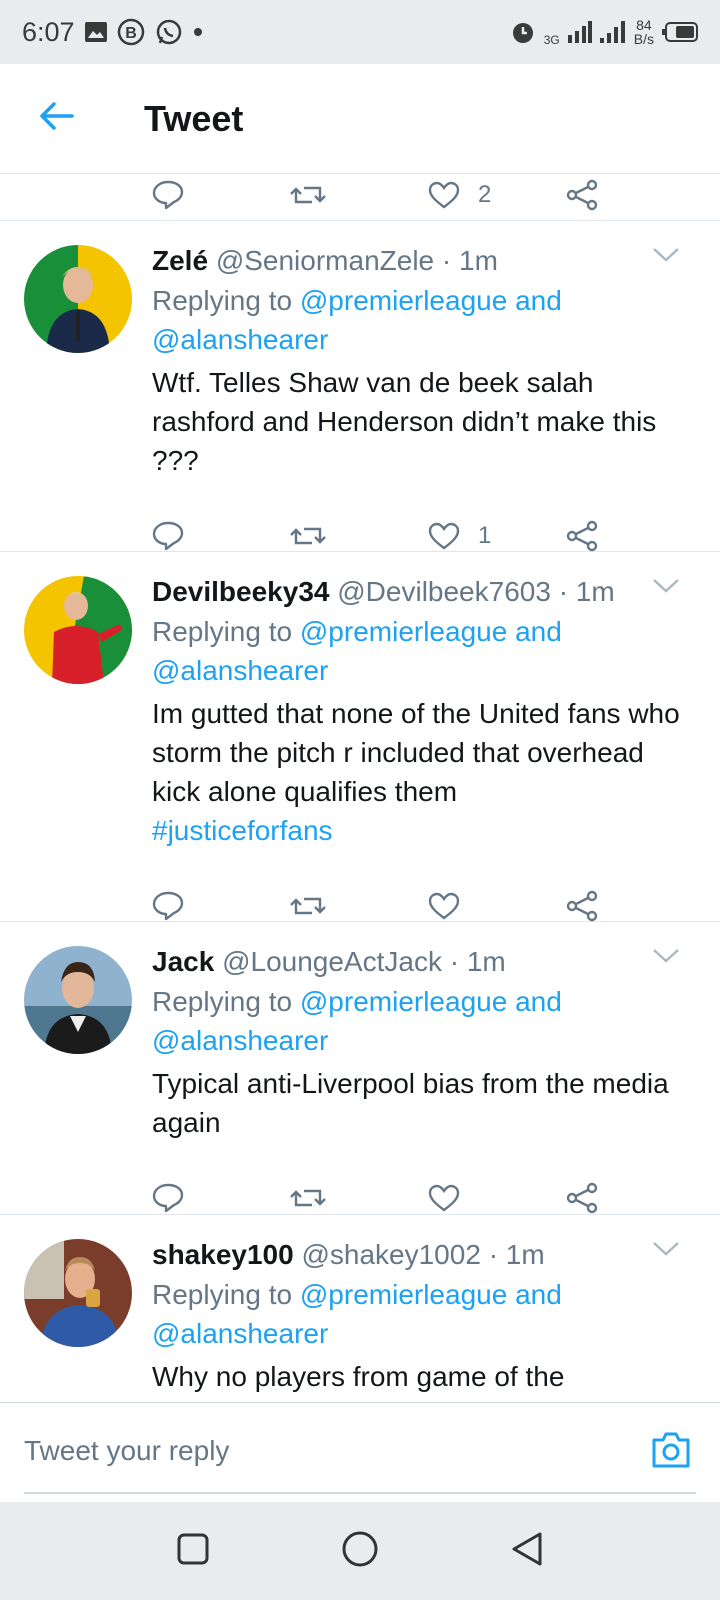  What do you see at coordinates (332, 961) in the screenshot?
I see `user-handle: @LoungeActJack` at bounding box center [332, 961].